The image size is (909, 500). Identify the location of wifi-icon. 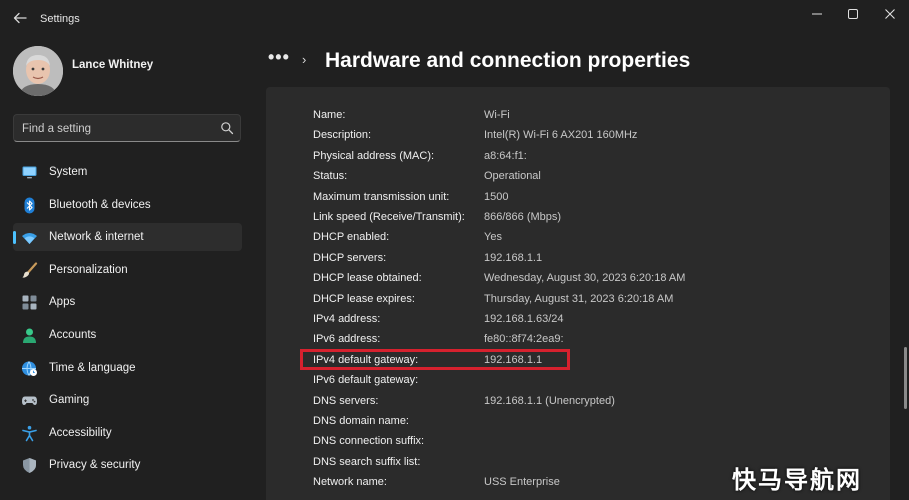
(29, 239).